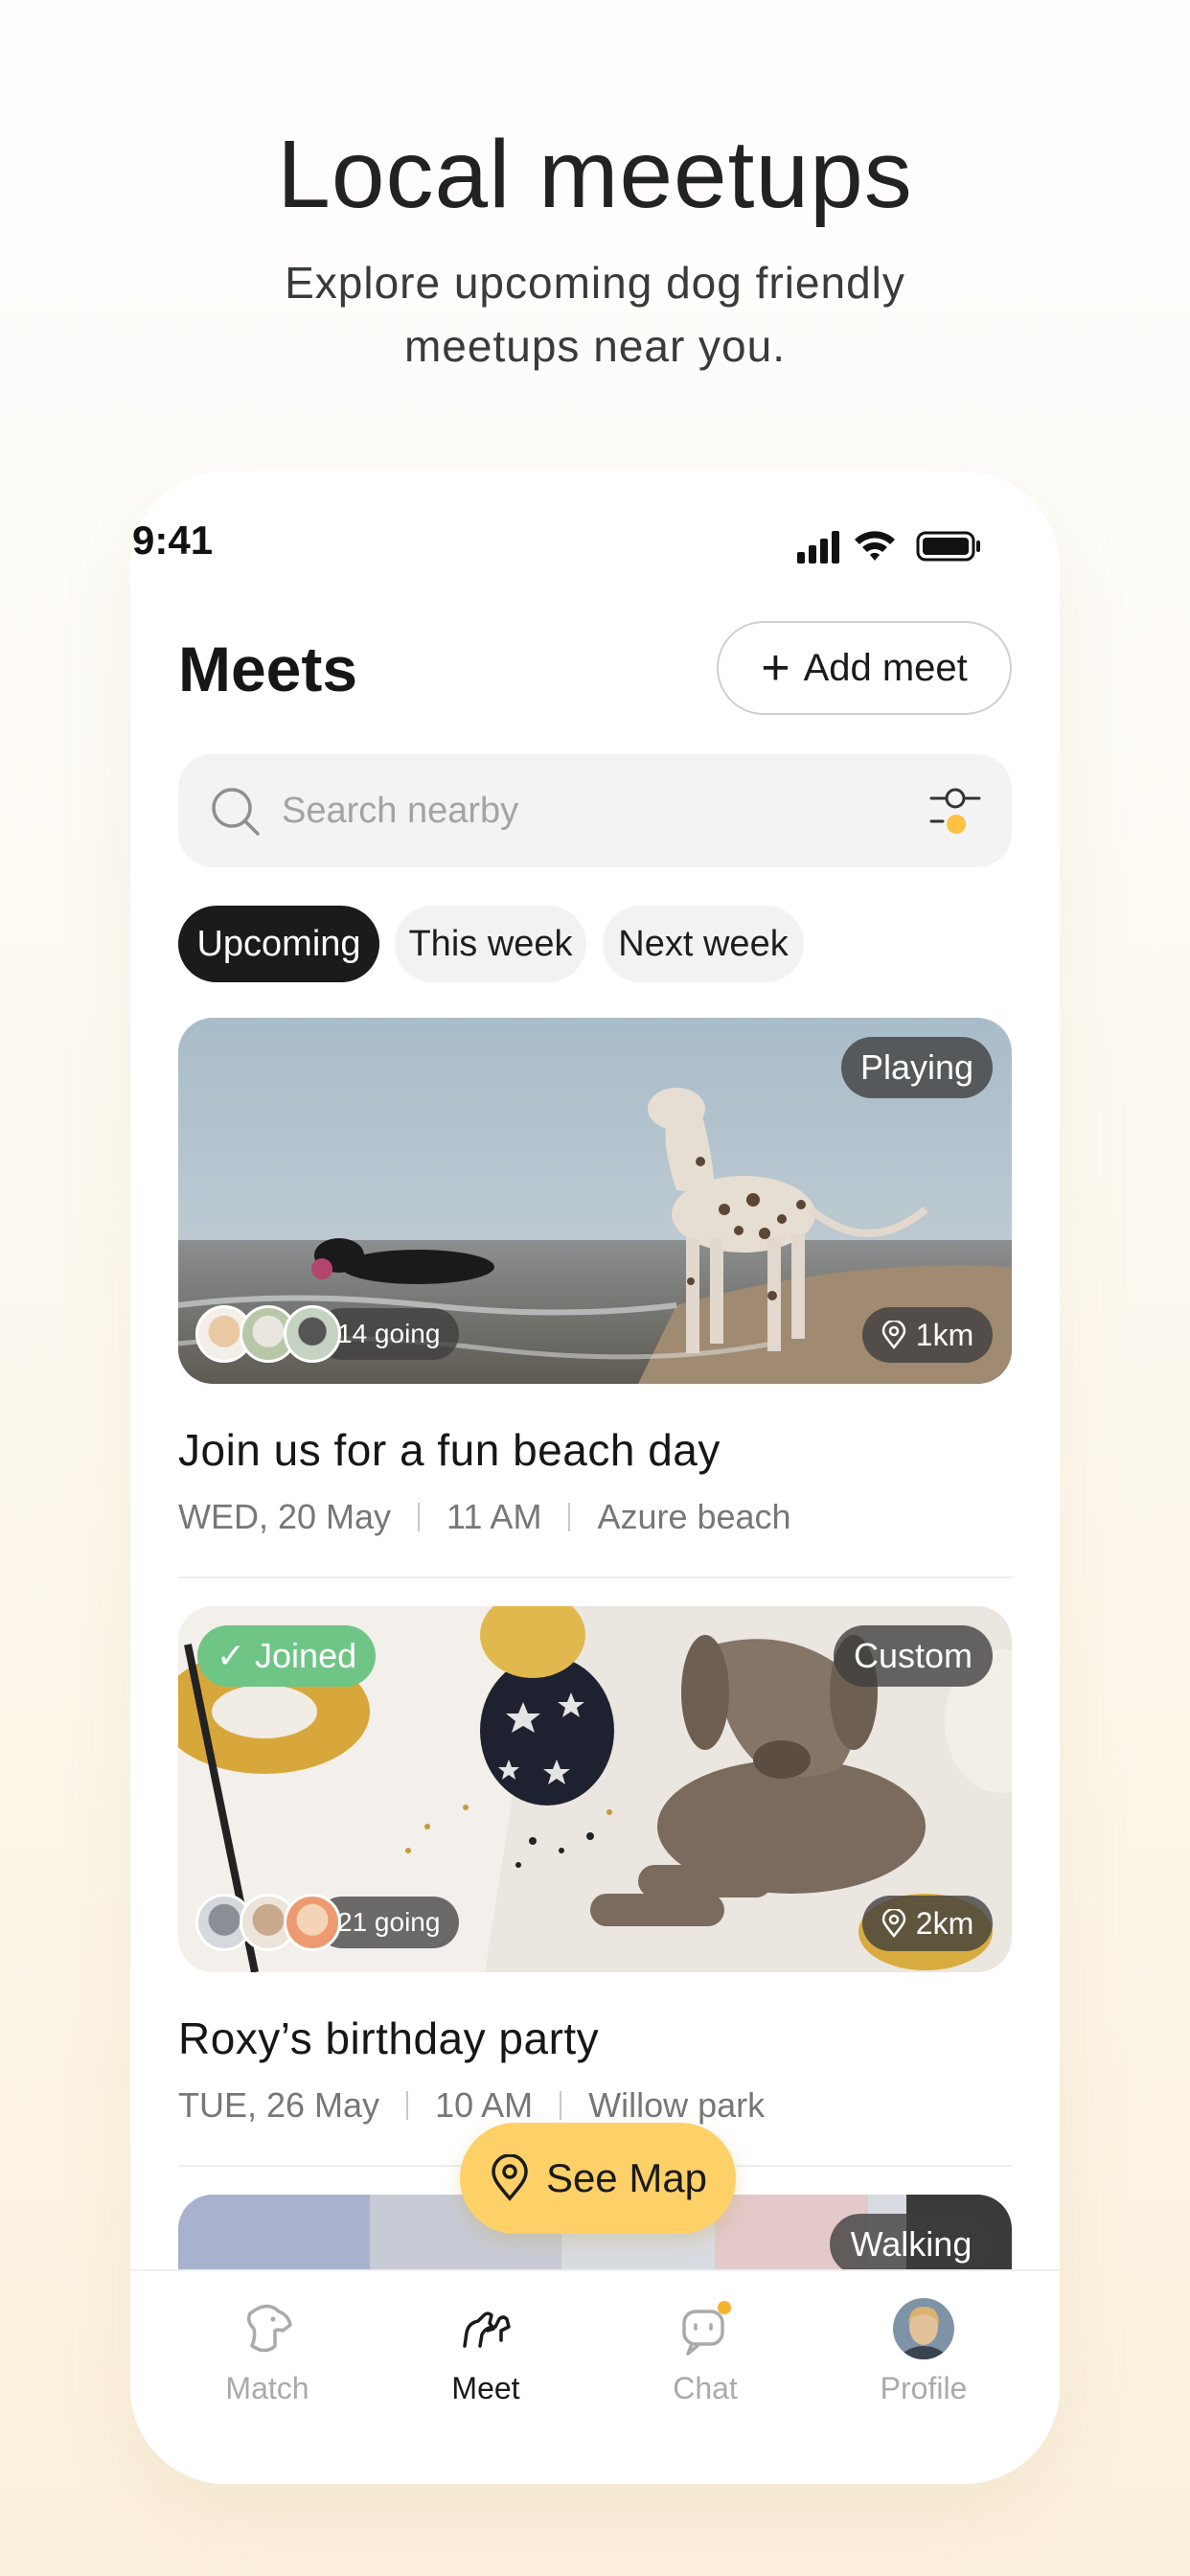 The height and width of the screenshot is (2576, 1190). I want to click on meet-title: Join us for a fun beach day, so click(450, 1450).